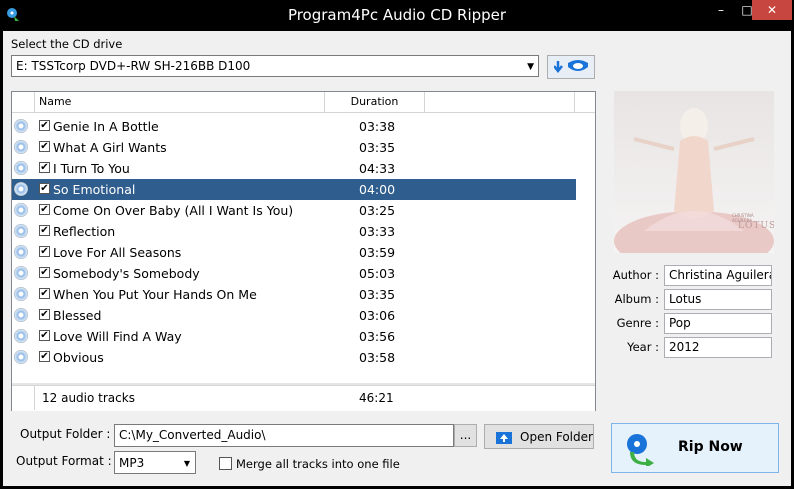 The image size is (794, 489). What do you see at coordinates (294, 231) in the screenshot?
I see `track-row: ✔ Reflection 03:33` at bounding box center [294, 231].